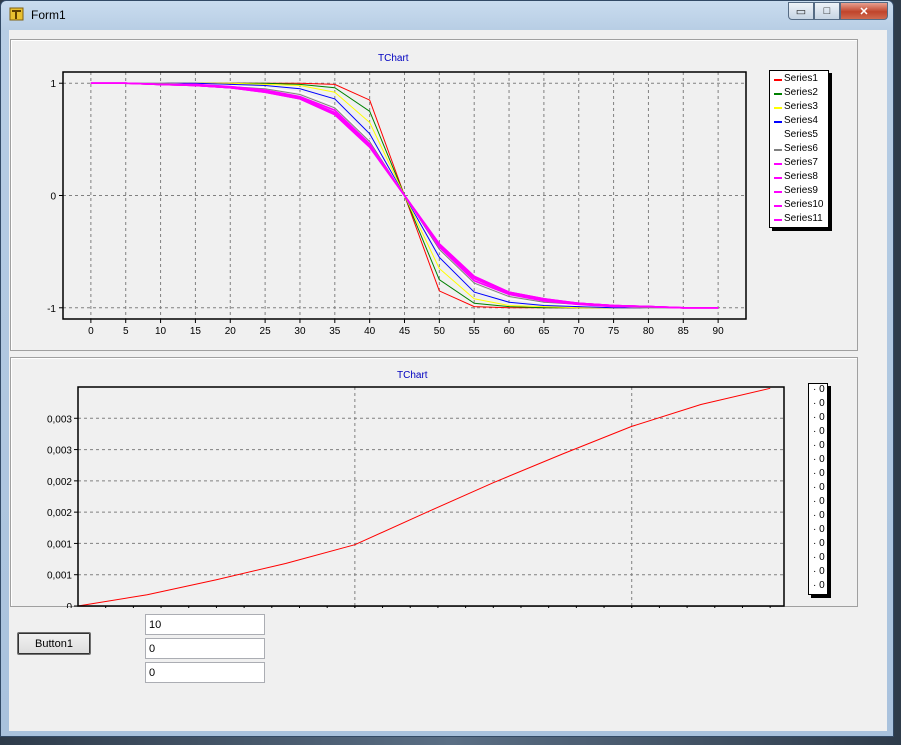 The image size is (901, 745). What do you see at coordinates (51, 309) in the screenshot?
I see `chart1-ytick-label: -1` at bounding box center [51, 309].